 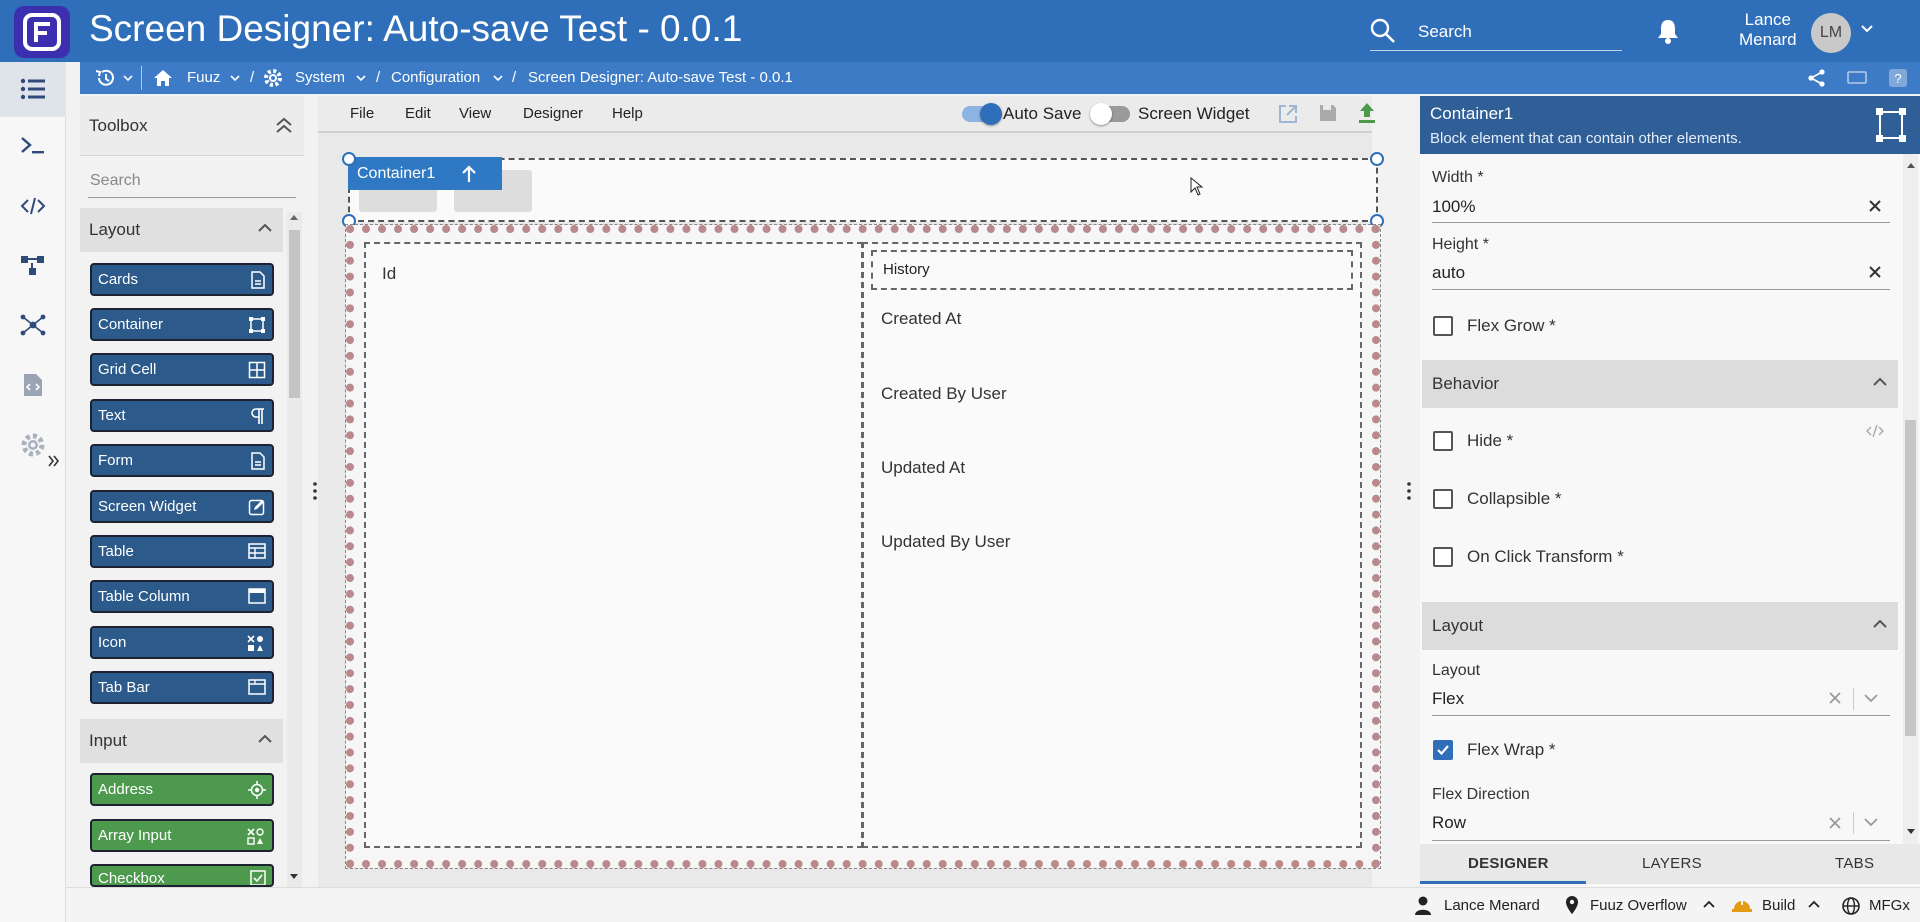 What do you see at coordinates (1492, 905) in the screenshot?
I see `status-user: Lance Menard` at bounding box center [1492, 905].